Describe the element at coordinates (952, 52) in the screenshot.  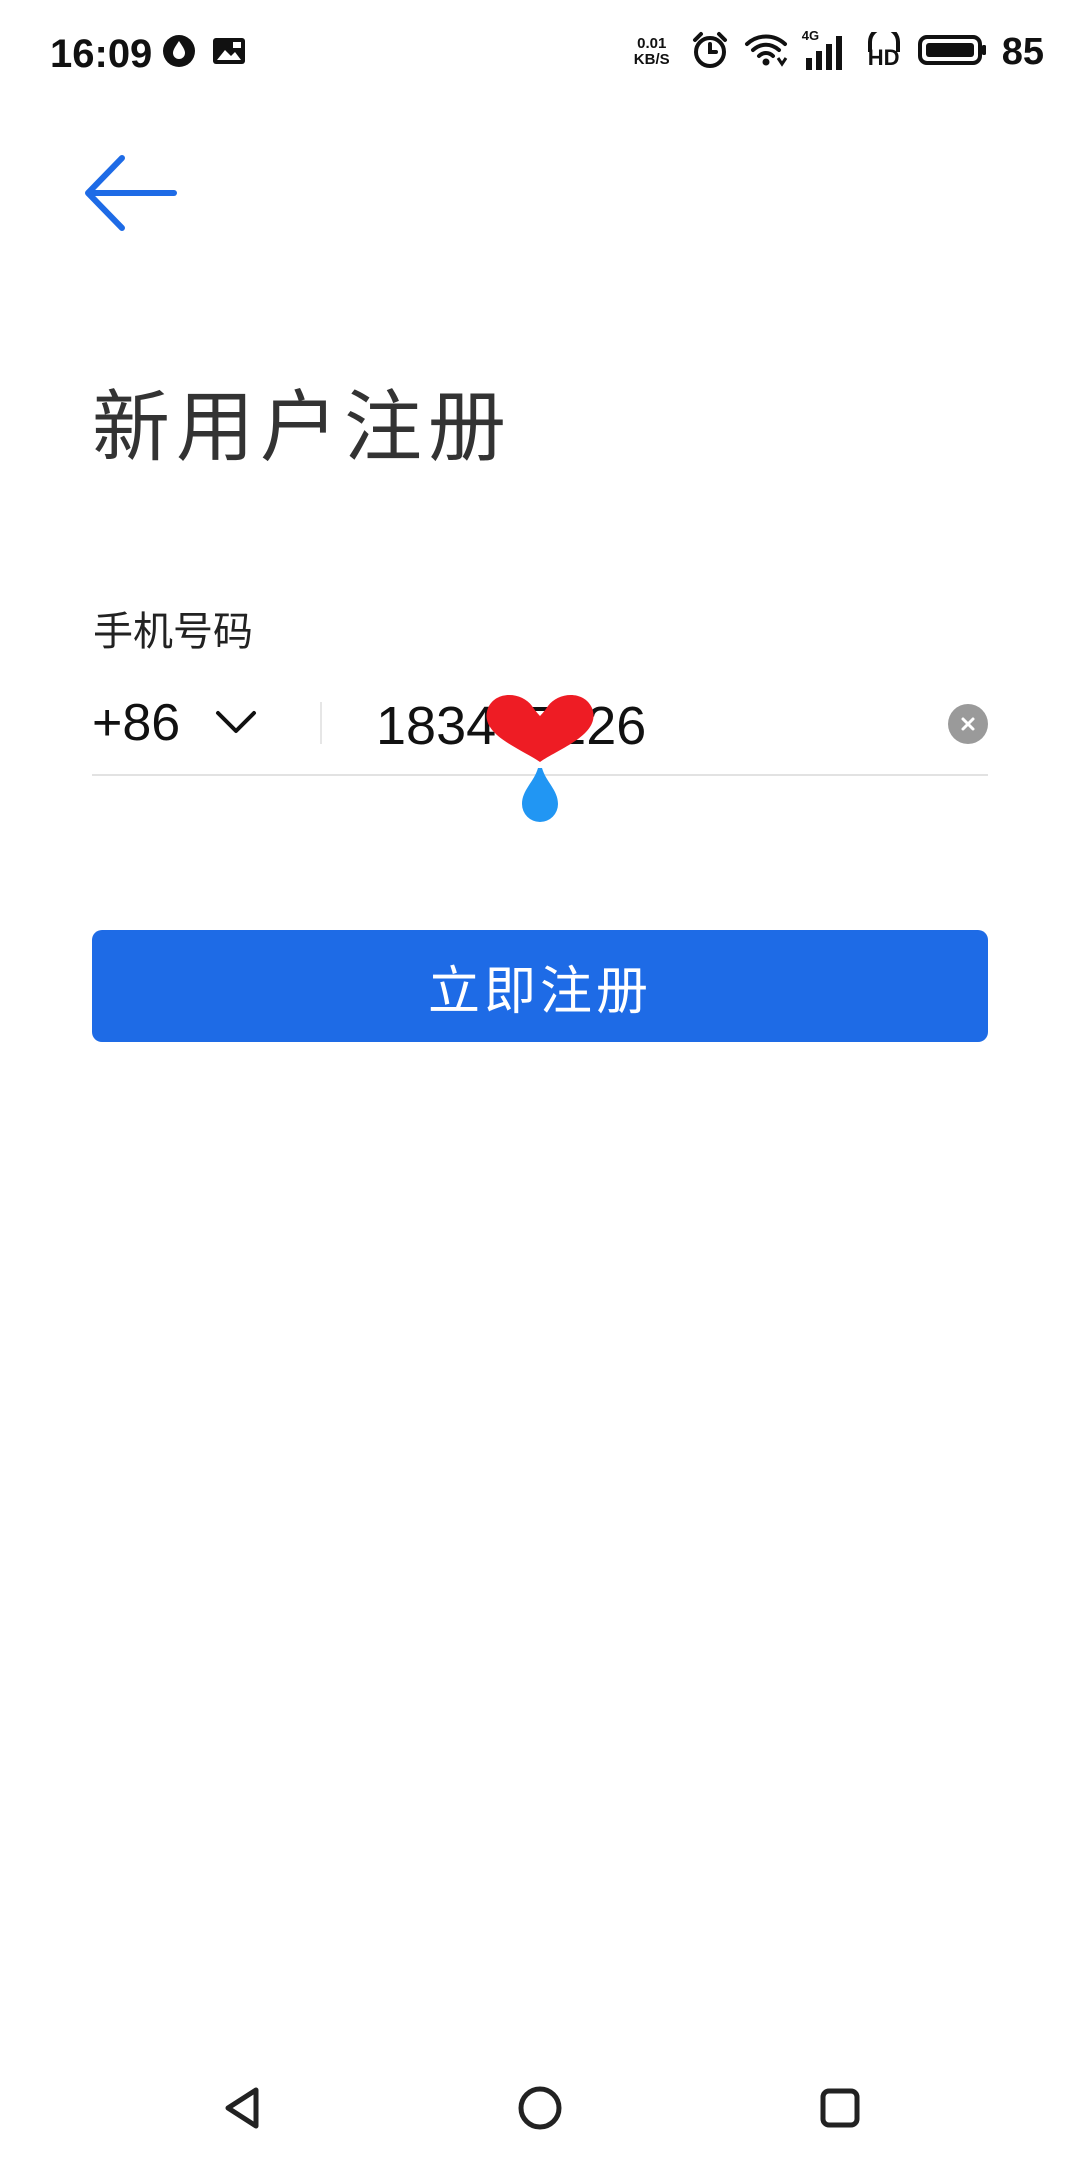
I see `battery-icon` at that location.